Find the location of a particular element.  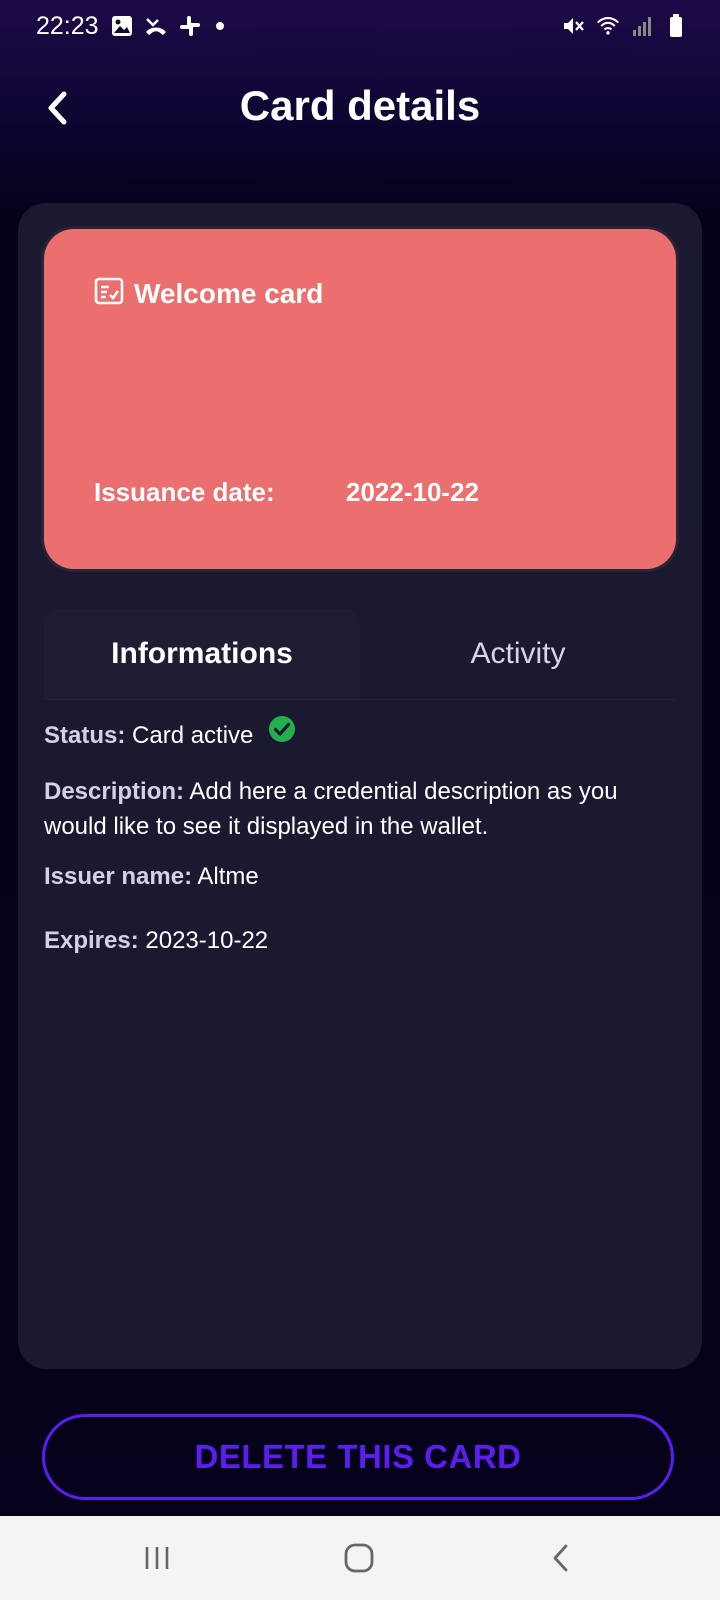

back-icon is located at coordinates (560, 1558).